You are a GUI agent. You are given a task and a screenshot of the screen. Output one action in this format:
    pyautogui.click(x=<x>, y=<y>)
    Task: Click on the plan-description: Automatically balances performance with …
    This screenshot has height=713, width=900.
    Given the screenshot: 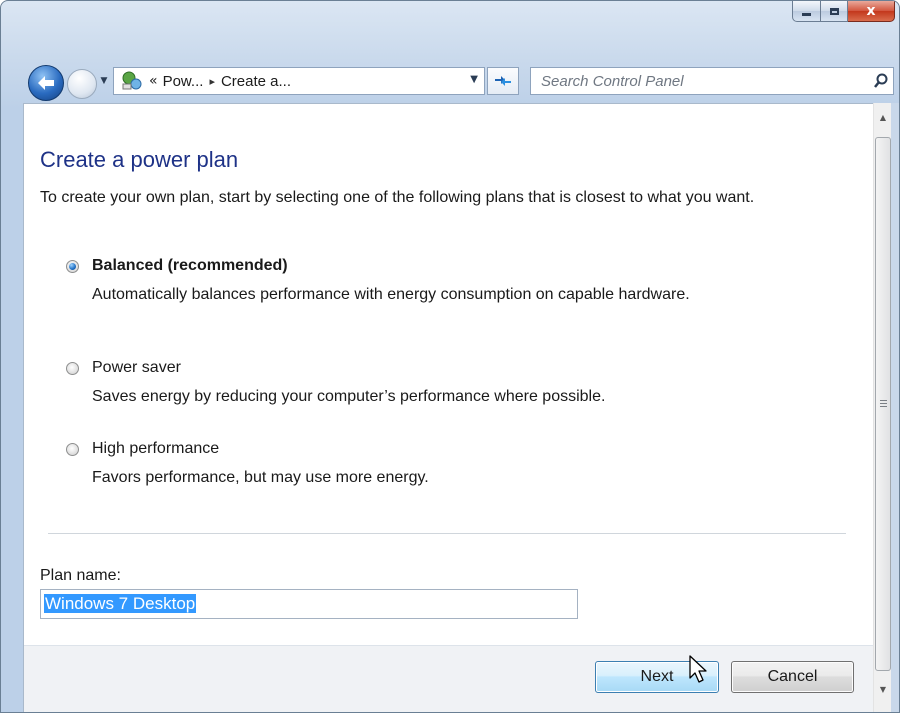 What is the action you would take?
    pyautogui.click(x=391, y=294)
    